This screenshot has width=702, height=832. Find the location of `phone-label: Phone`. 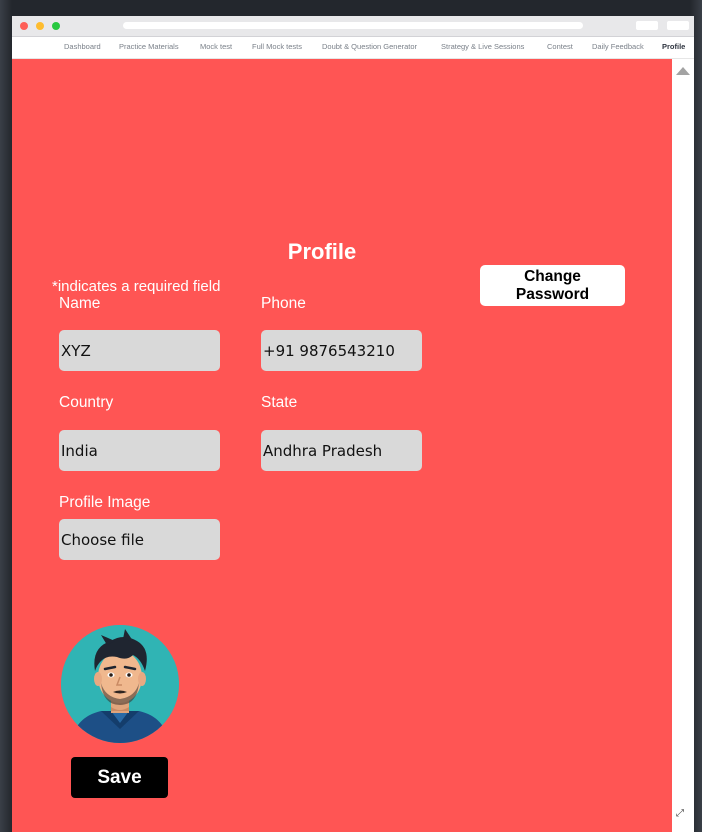

phone-label: Phone is located at coordinates (283, 303).